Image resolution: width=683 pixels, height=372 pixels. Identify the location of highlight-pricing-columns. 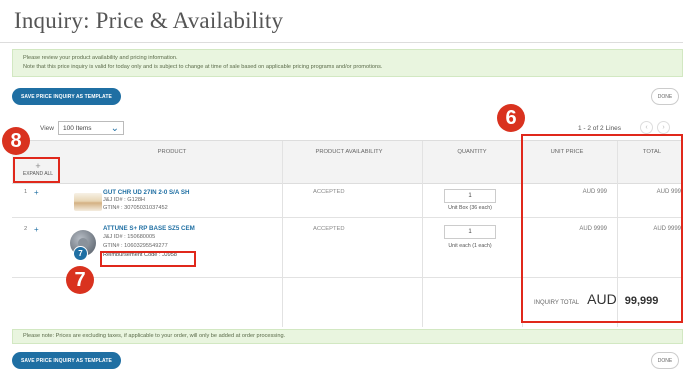
(602, 228).